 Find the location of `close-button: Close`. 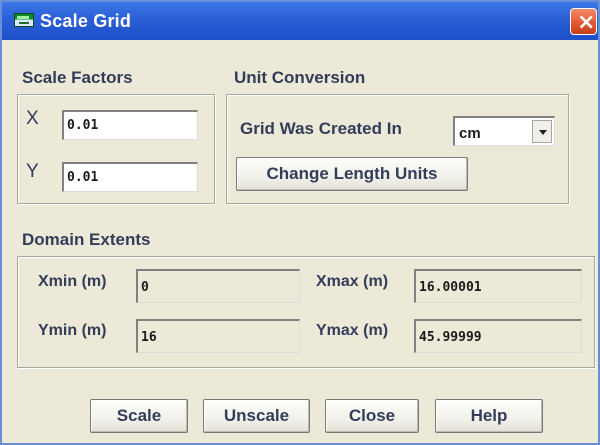

close-button: Close is located at coordinates (372, 416).